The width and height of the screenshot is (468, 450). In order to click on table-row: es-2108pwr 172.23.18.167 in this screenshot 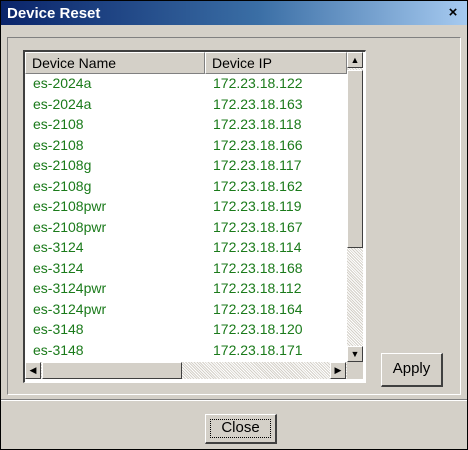, I will do `click(186, 227)`.